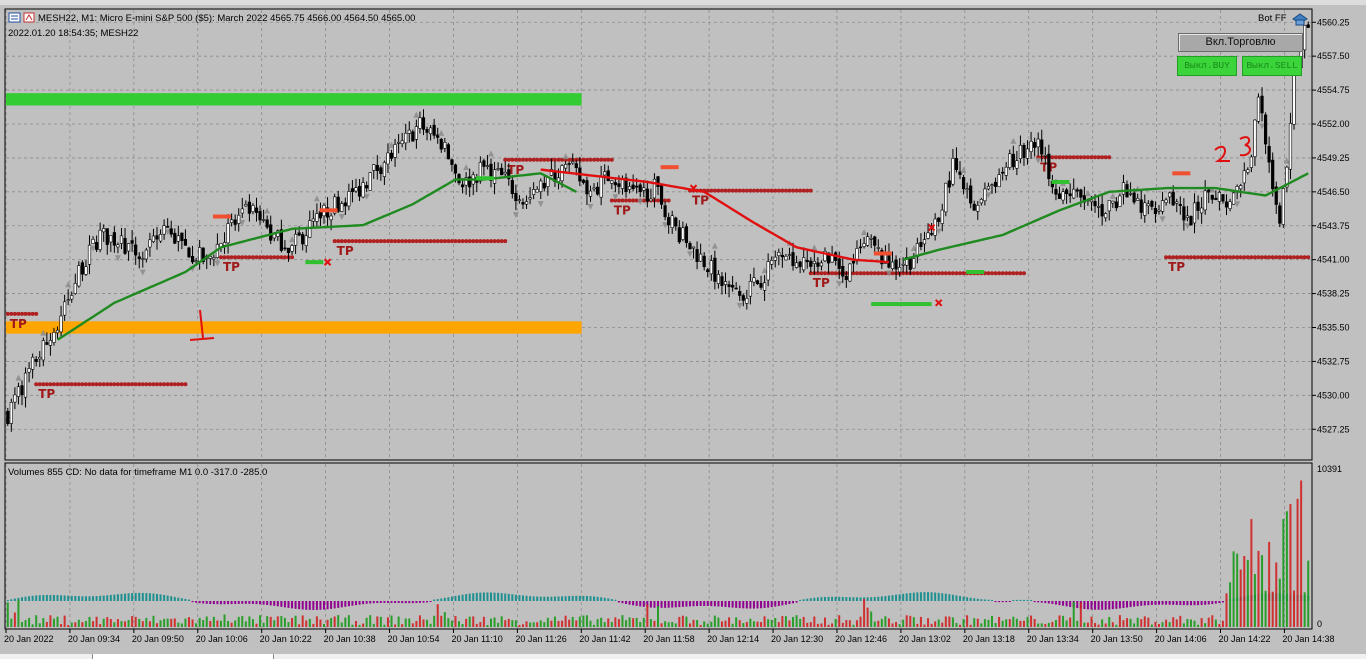 The width and height of the screenshot is (1366, 659). What do you see at coordinates (476, 639) in the screenshot?
I see `time-label: 20 Jan 11:10` at bounding box center [476, 639].